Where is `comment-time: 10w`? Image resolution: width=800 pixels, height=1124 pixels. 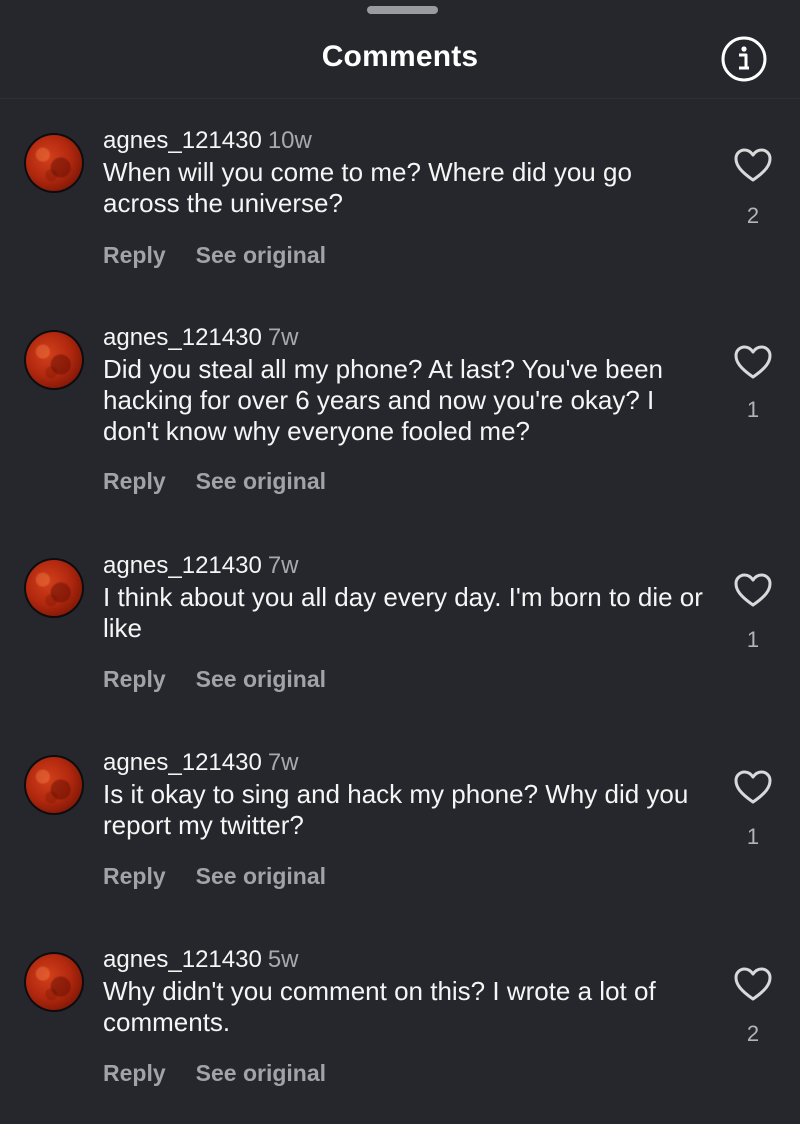 comment-time: 10w is located at coordinates (289, 140).